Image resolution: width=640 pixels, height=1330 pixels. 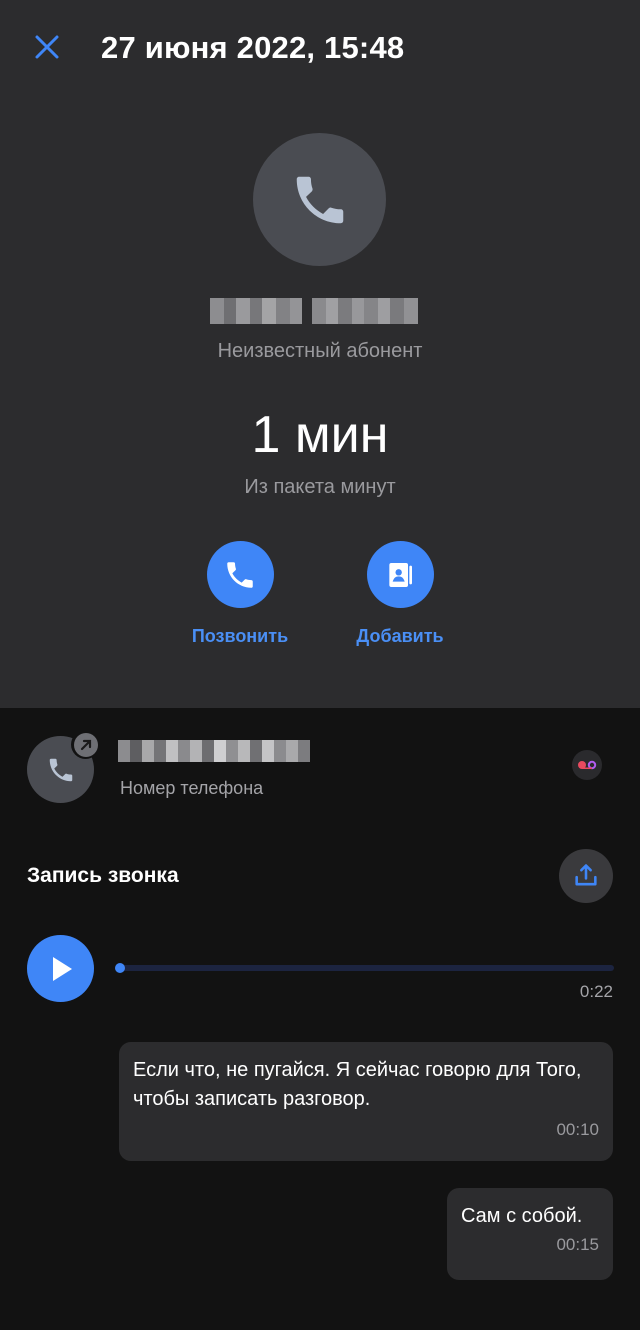 I want to click on playback-handle, so click(x=120, y=968).